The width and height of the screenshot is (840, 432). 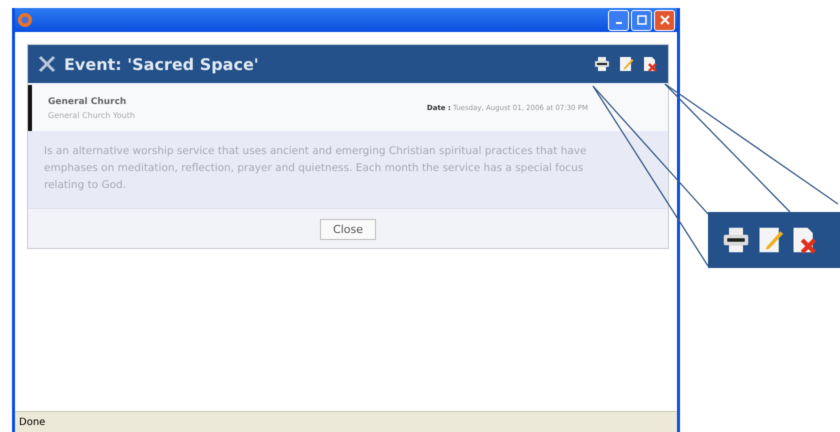 I want to click on minimize-icon, so click(x=619, y=23).